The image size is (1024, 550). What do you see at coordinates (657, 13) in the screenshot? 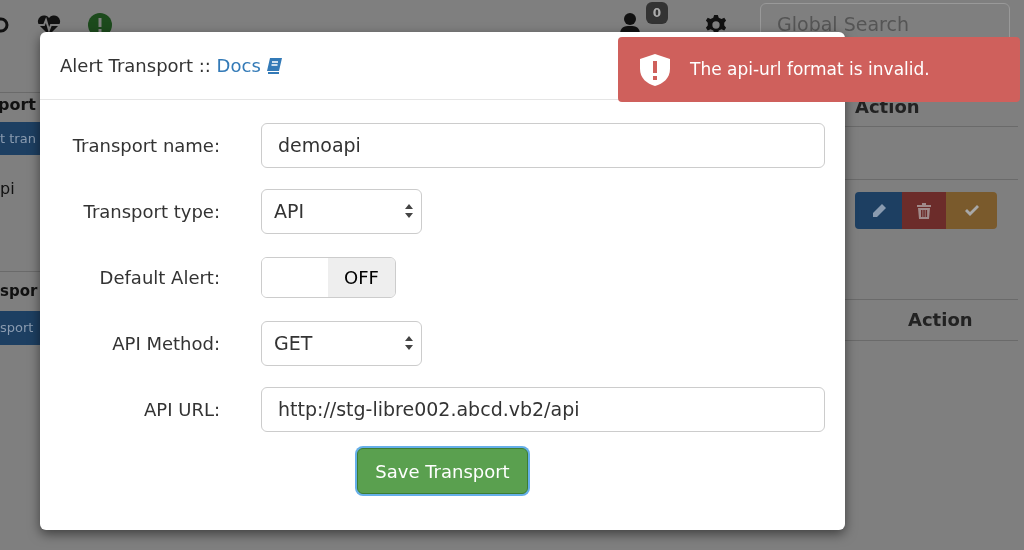
I see `notification-badge: 0` at bounding box center [657, 13].